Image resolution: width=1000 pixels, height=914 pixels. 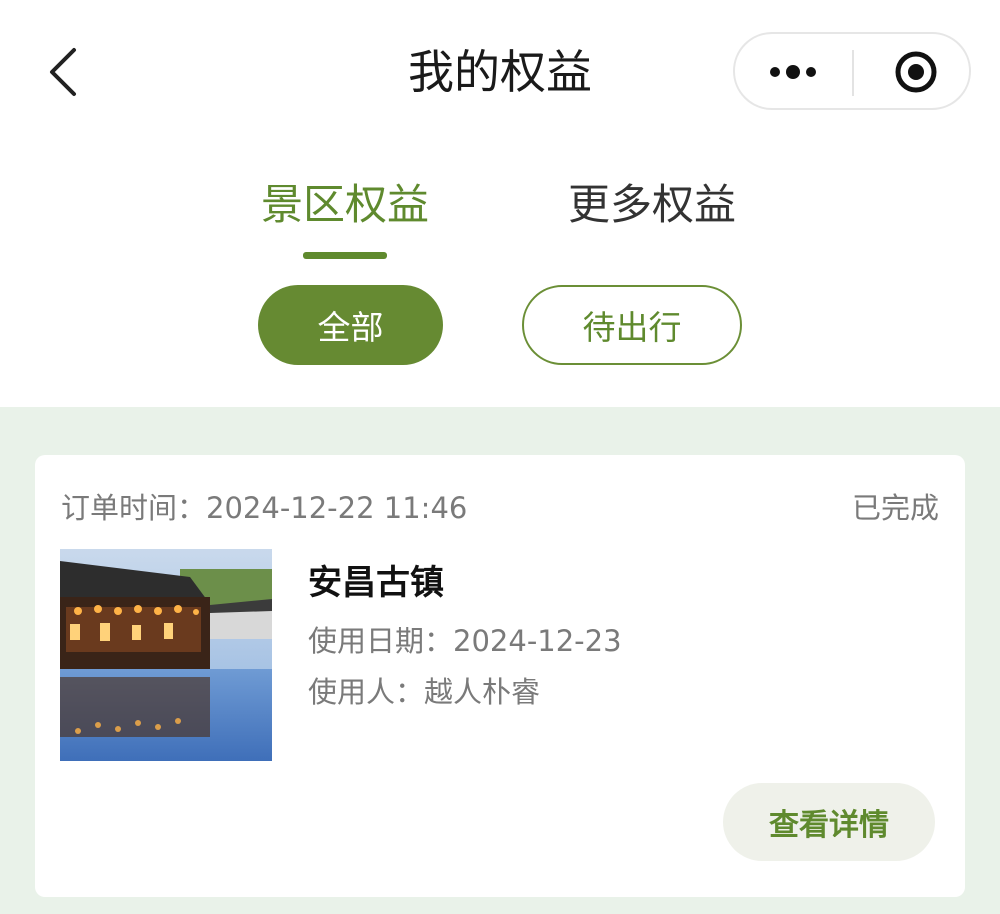 I want to click on user-label: 使用人：, so click(x=366, y=692).